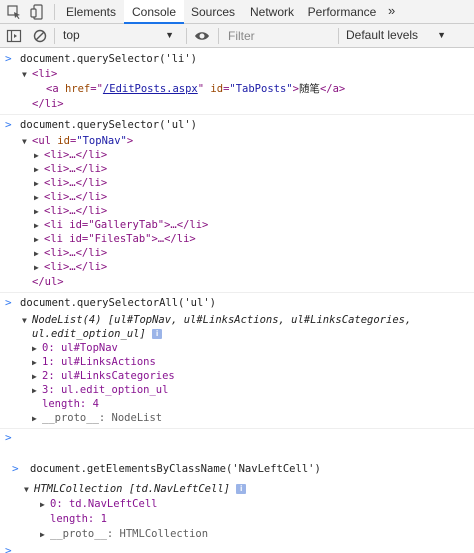  I want to click on length-property: length: 4, so click(70, 404).